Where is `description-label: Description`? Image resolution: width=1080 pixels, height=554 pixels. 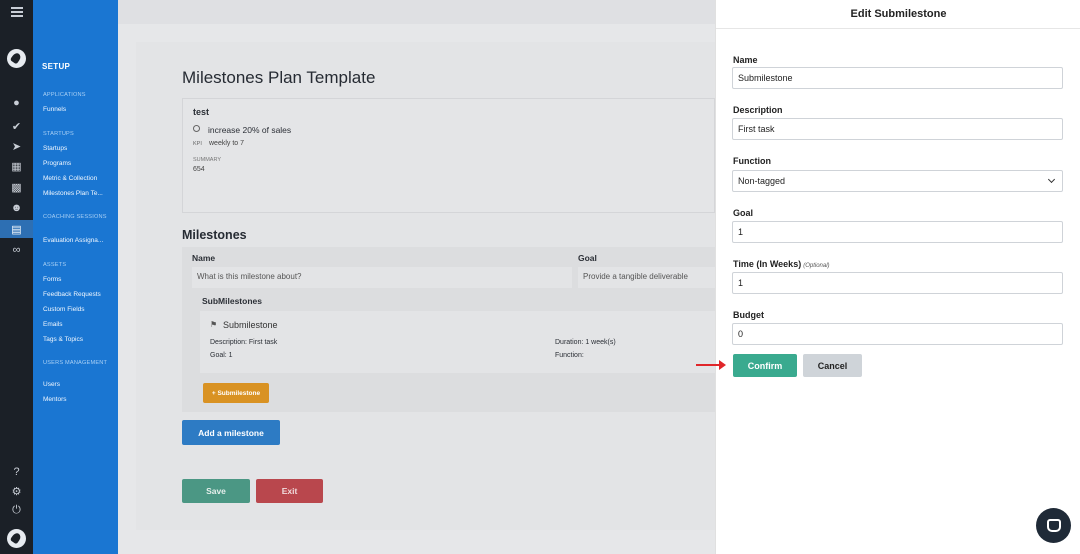
description-label: Description is located at coordinates (758, 110).